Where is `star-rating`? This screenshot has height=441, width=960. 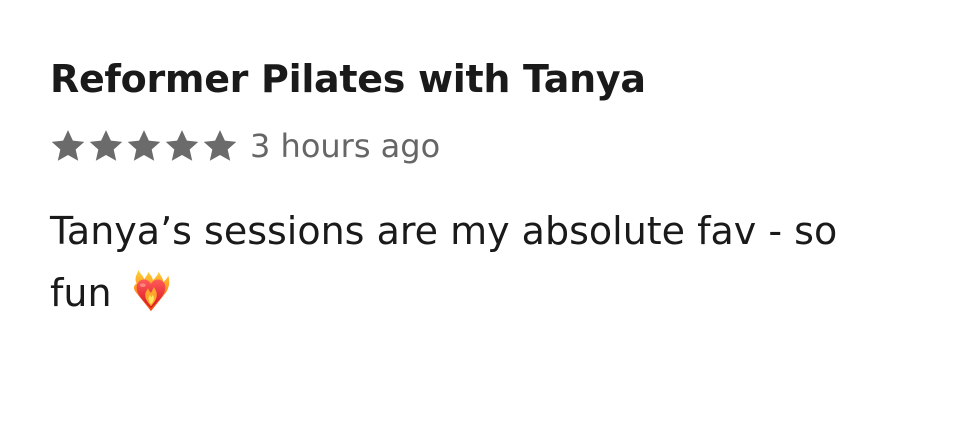 star-rating is located at coordinates (144, 146).